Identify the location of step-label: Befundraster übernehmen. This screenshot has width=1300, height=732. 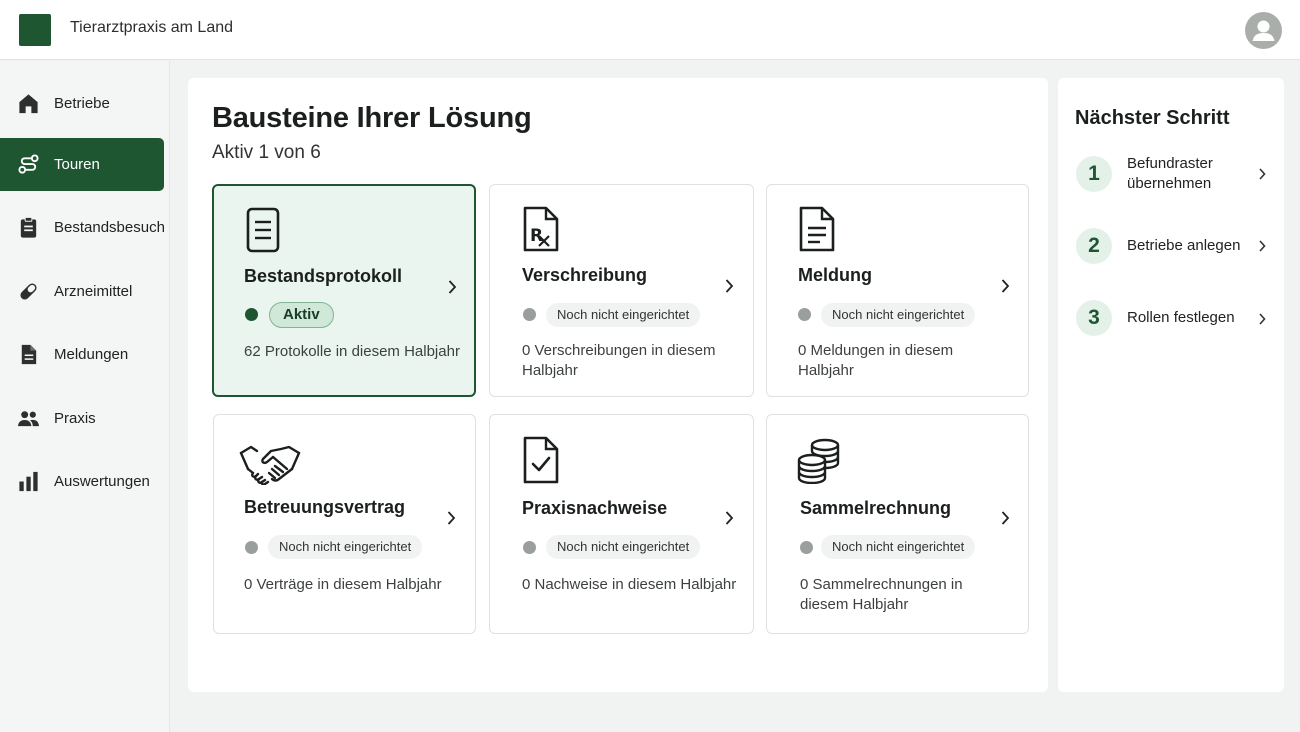
(1170, 173).